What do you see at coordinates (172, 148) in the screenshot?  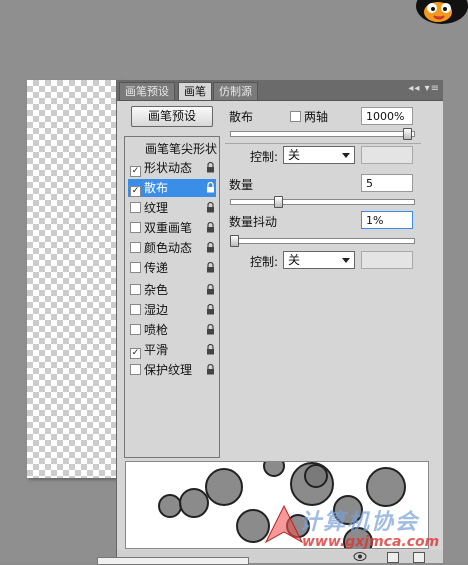 I see `brush-tip-shape-item: 画笔笔尖形状` at bounding box center [172, 148].